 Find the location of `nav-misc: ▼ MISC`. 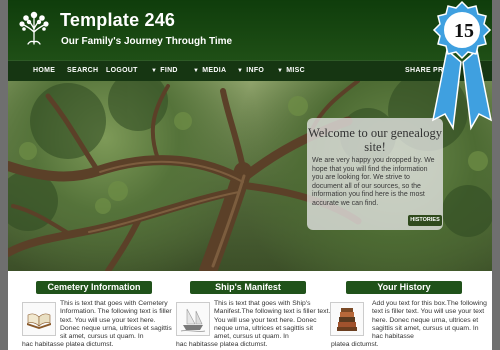

nav-misc: ▼ MISC is located at coordinates (291, 70).